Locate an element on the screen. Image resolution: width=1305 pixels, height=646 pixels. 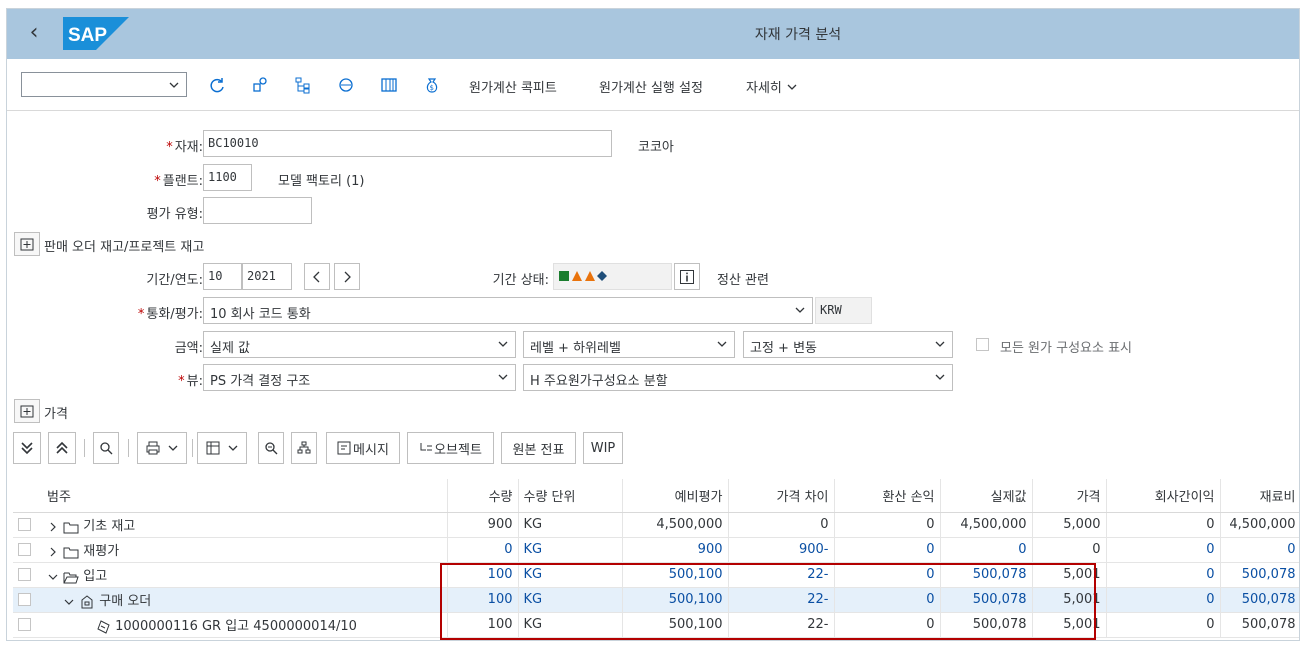
refresh-icon is located at coordinates (217, 85).